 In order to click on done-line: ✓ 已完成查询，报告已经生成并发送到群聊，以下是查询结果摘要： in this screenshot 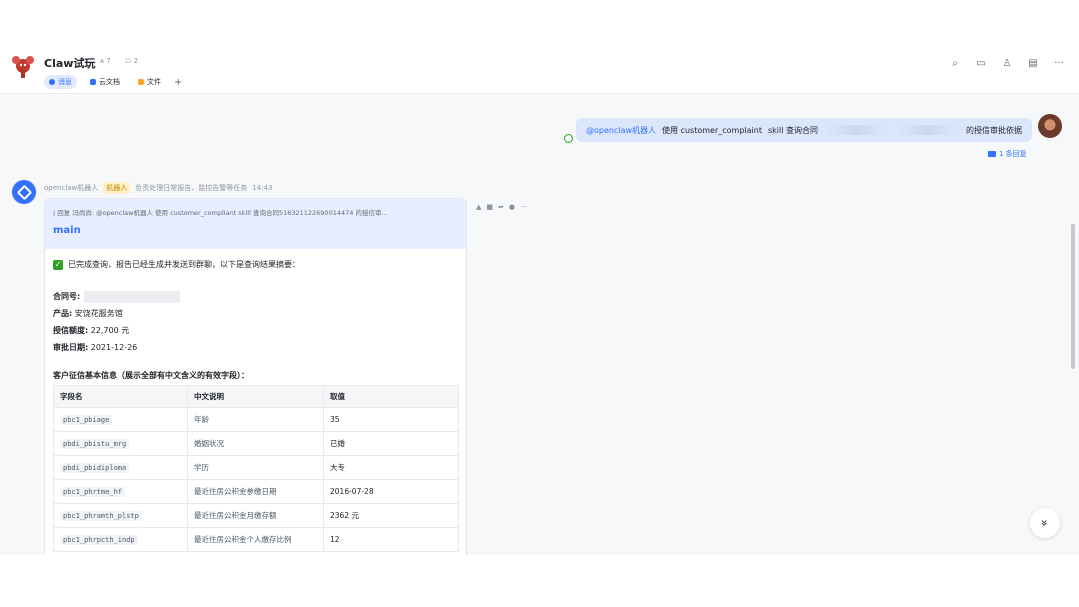, I will do `click(255, 264)`.